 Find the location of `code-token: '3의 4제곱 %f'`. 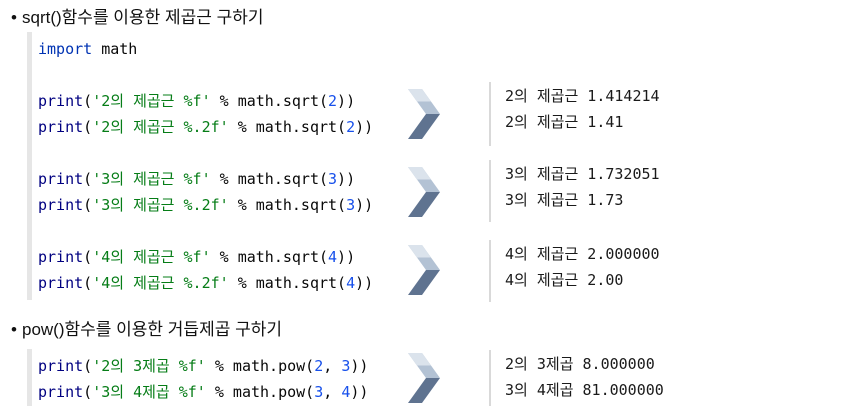

code-token: '3의 4제곱 %f' is located at coordinates (149, 392).